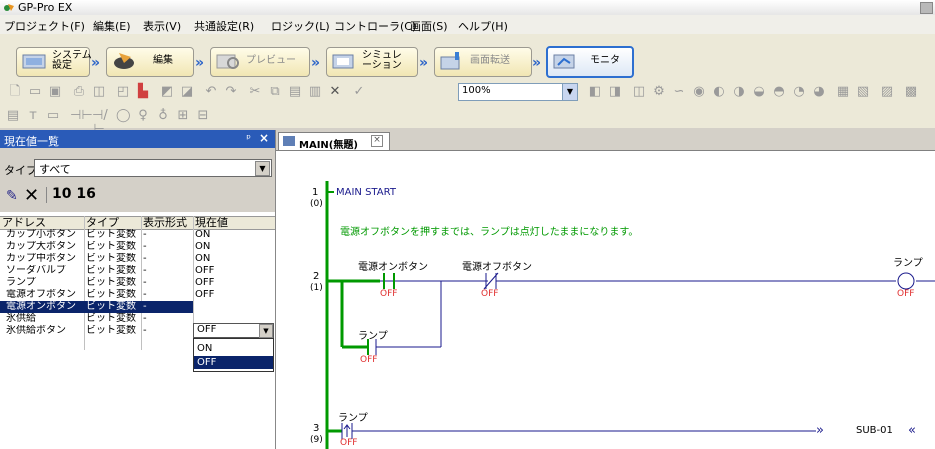  I want to click on table-row: 電源オフボタン ビット変数 - OFF, so click(137, 295).